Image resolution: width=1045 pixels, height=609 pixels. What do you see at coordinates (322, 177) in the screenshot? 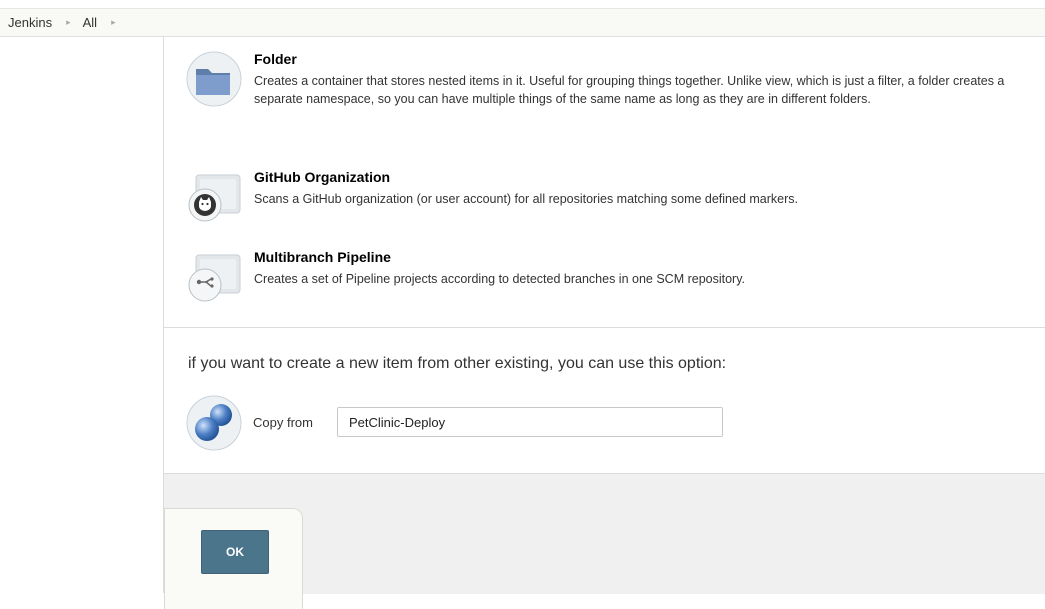
I see `item-title: GitHub Organization` at bounding box center [322, 177].